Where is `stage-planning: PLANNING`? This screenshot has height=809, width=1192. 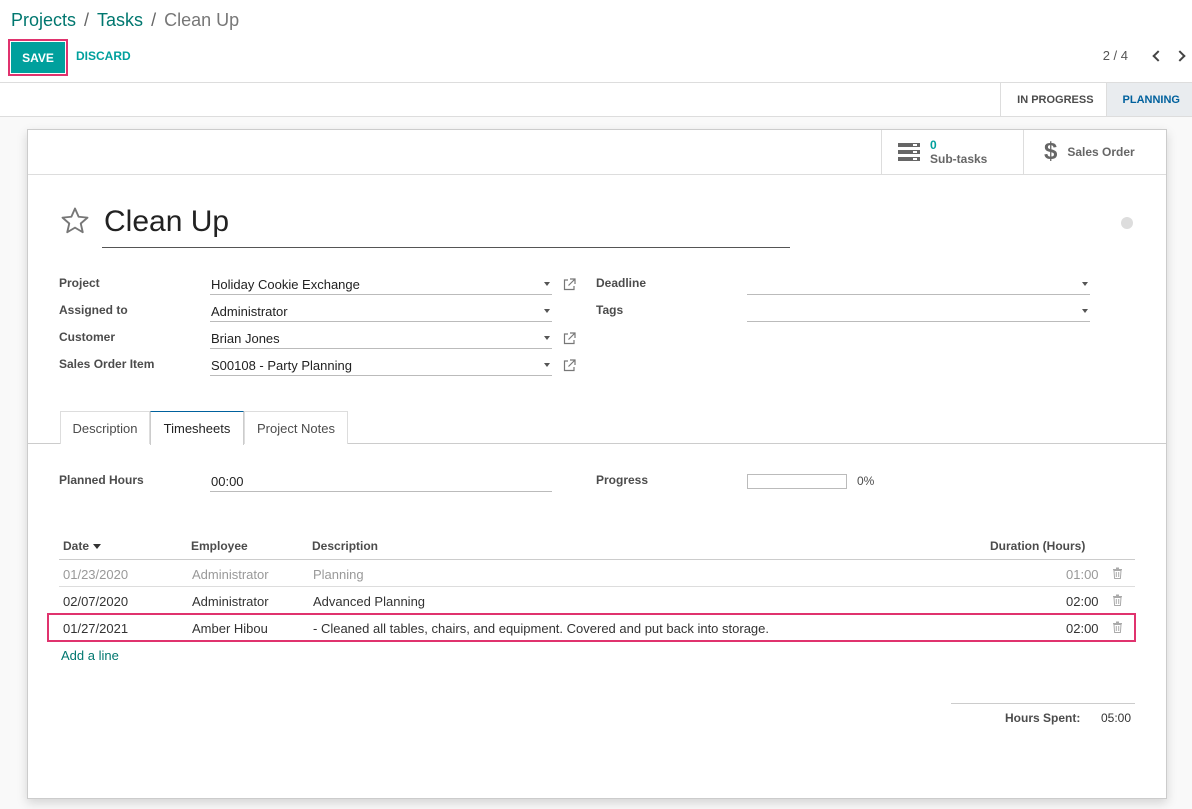
stage-planning: PLANNING is located at coordinates (1148, 99).